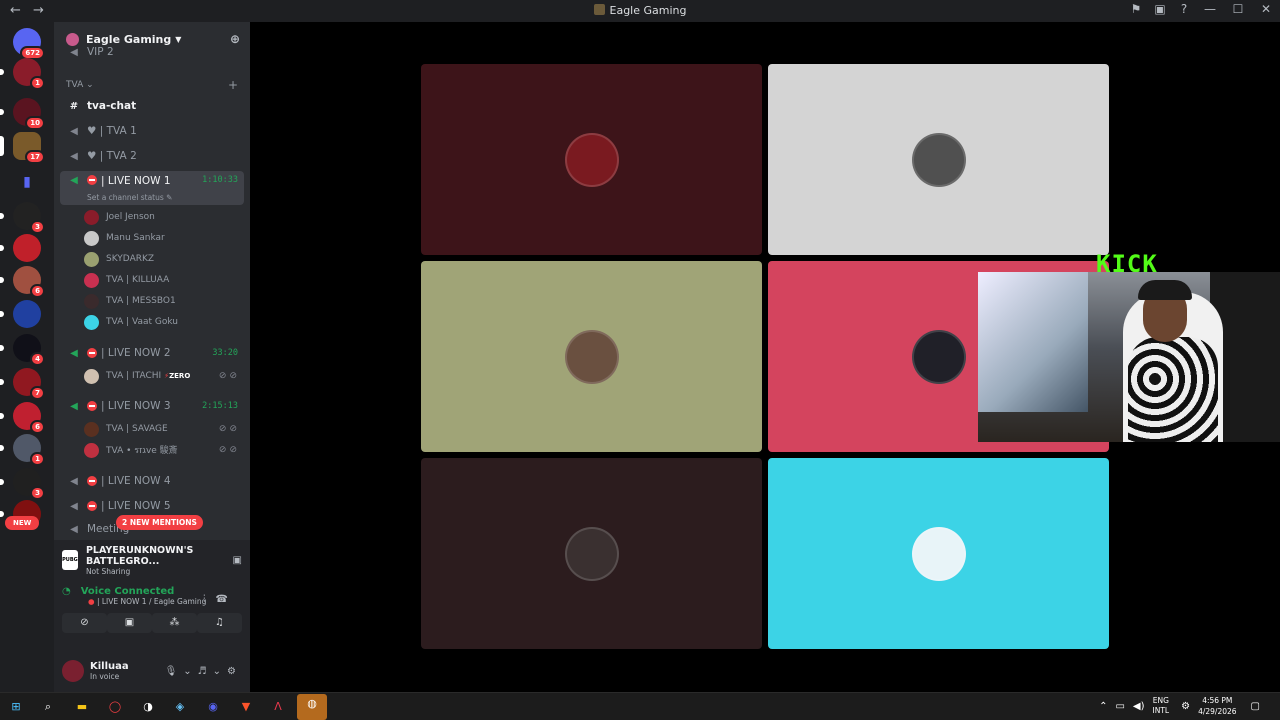  Describe the element at coordinates (1255, 706) in the screenshot. I see `notification-icon: ▢` at that location.